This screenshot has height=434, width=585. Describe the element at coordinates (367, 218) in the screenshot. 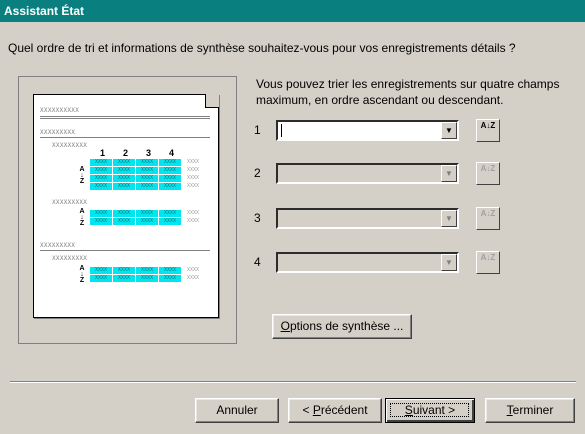

I see `sort-field-3-select: ▼` at that location.